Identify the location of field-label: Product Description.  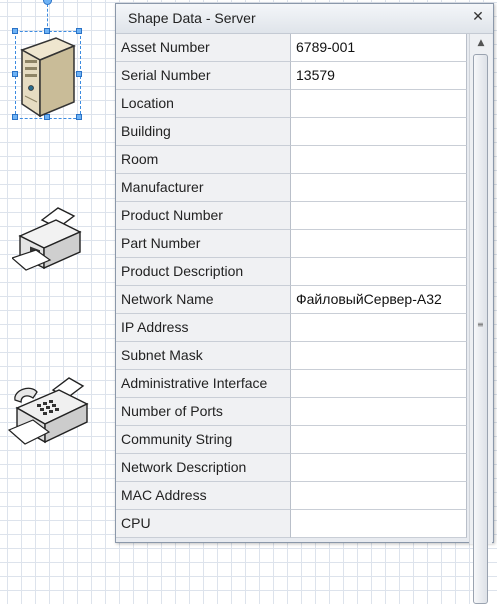
(203, 272).